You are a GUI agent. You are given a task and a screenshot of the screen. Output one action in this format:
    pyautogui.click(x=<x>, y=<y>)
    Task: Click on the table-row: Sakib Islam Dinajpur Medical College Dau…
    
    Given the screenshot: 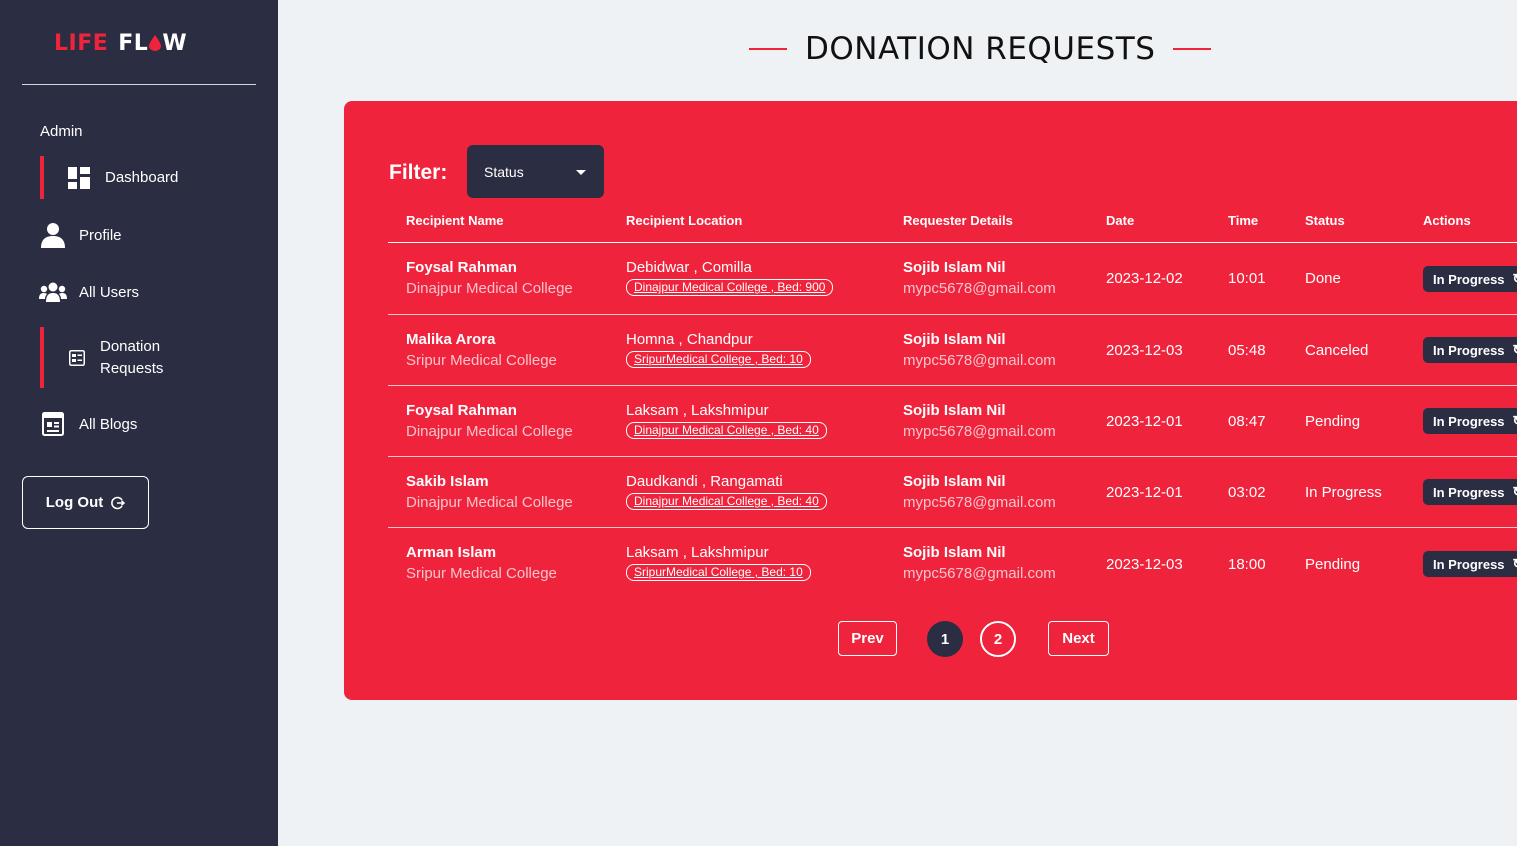 What is the action you would take?
    pyautogui.click(x=952, y=492)
    